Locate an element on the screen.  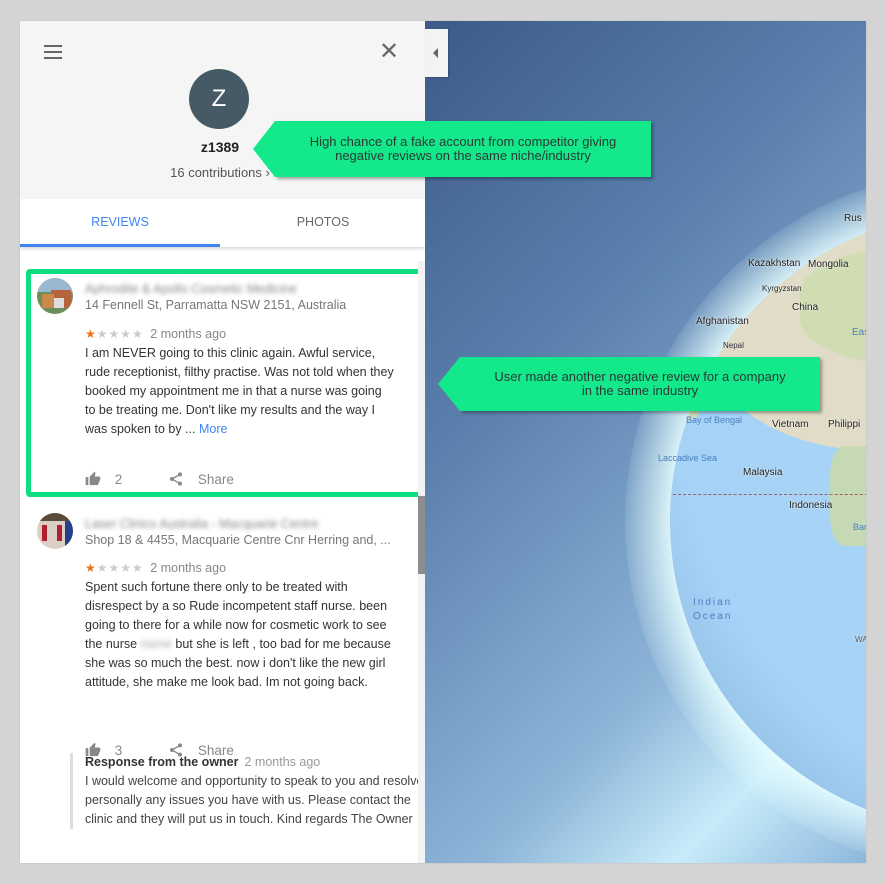
tab-bar: REVIEWS PHOTOS is located at coordinates (222, 223).